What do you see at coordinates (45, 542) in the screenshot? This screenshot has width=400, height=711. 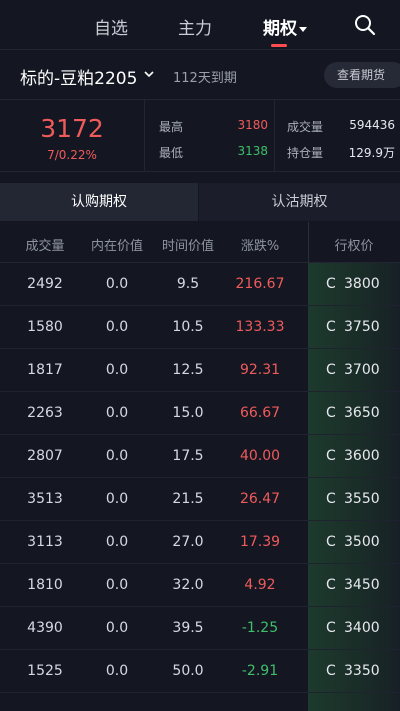 I see `cell-volume: 3113` at bounding box center [45, 542].